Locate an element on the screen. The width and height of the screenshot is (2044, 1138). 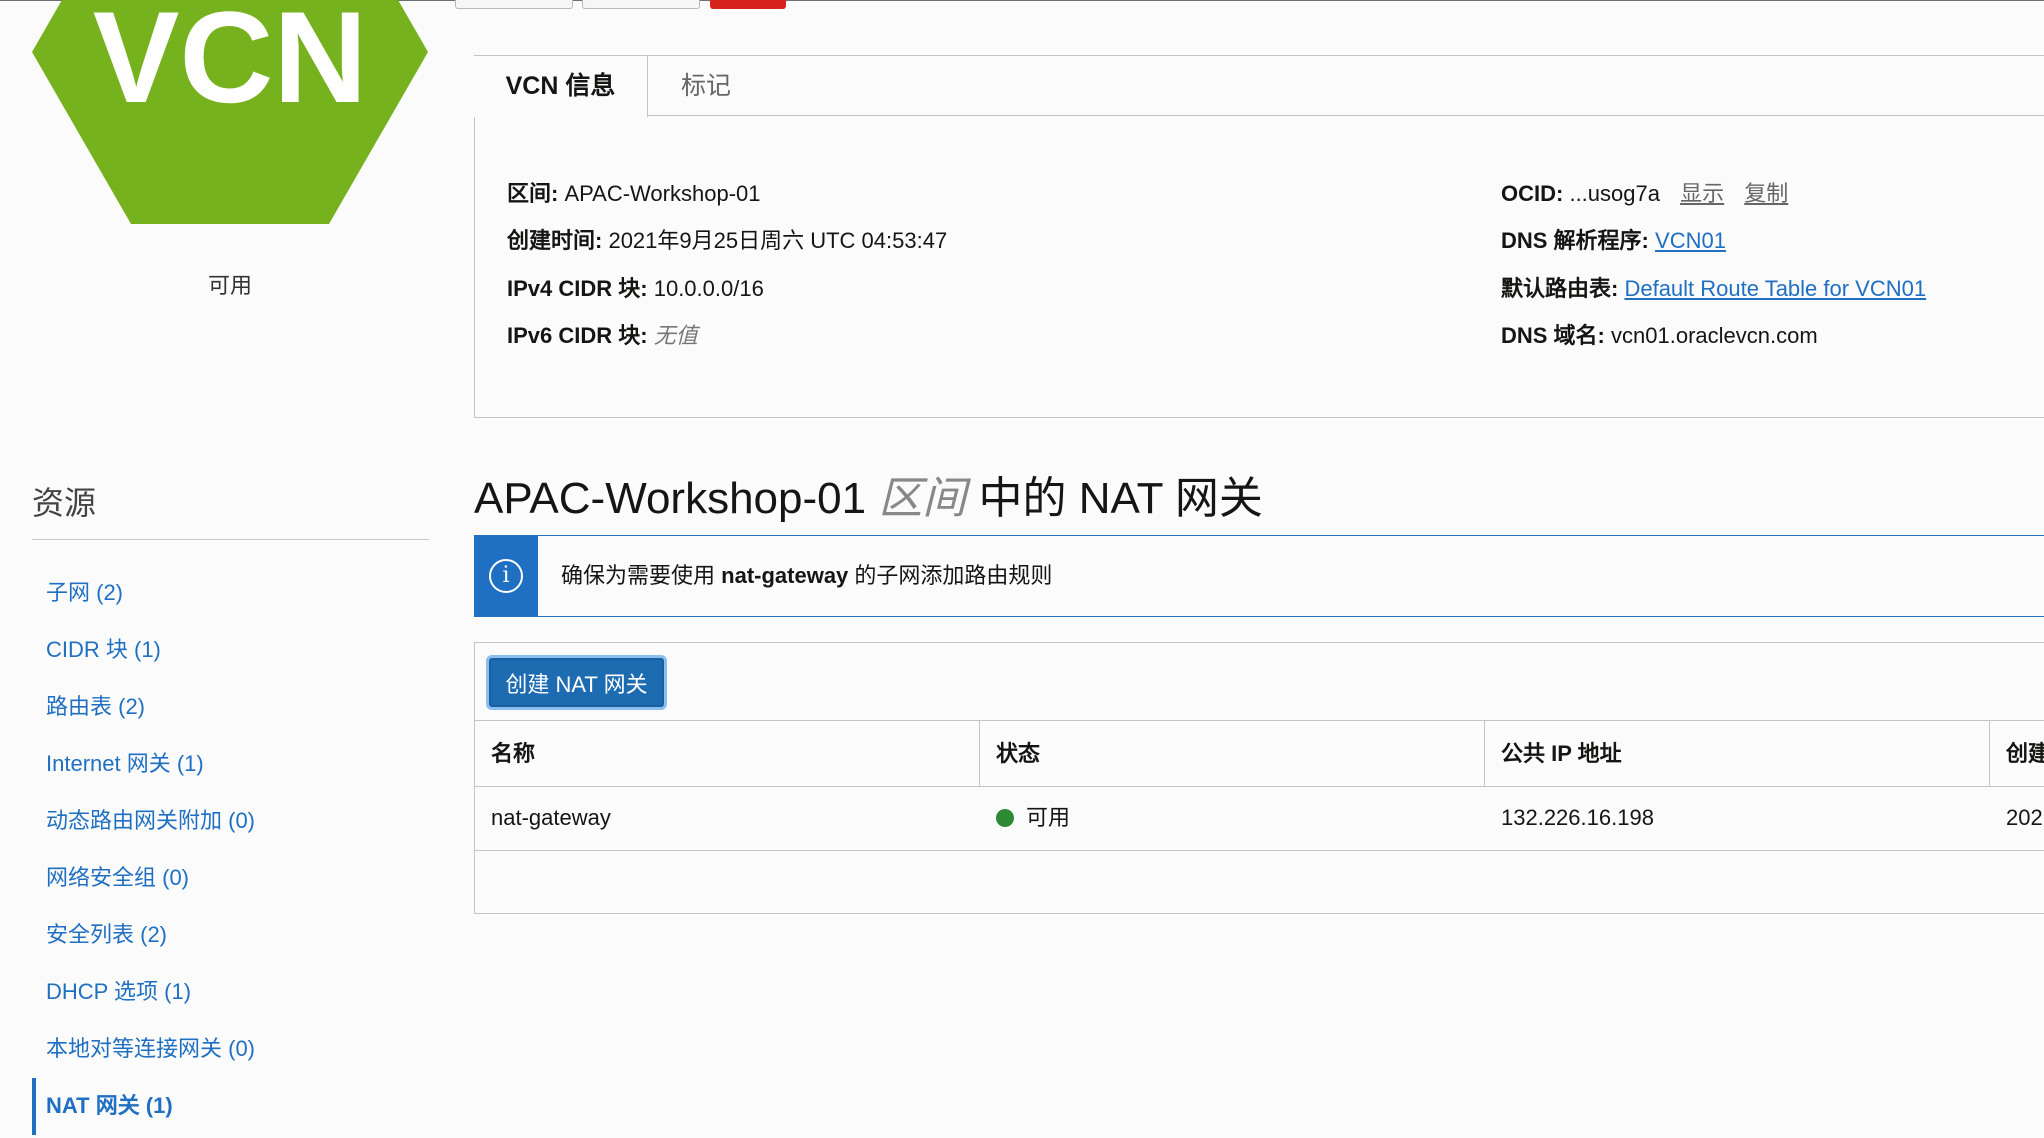
cell-public-ip: 132.226.16.198 is located at coordinates (1577, 817).